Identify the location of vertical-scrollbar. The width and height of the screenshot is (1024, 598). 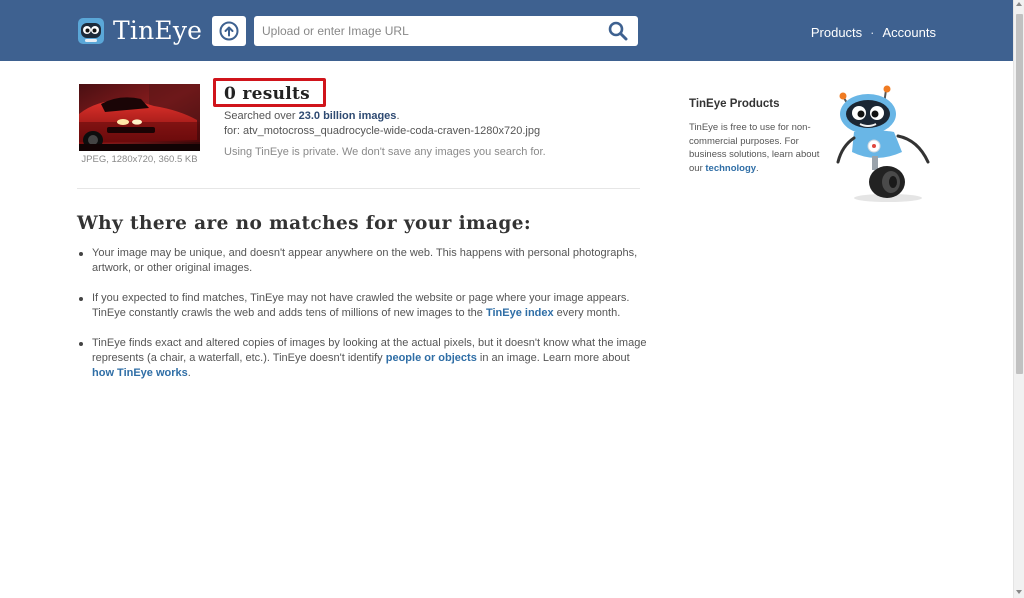
(1018, 299).